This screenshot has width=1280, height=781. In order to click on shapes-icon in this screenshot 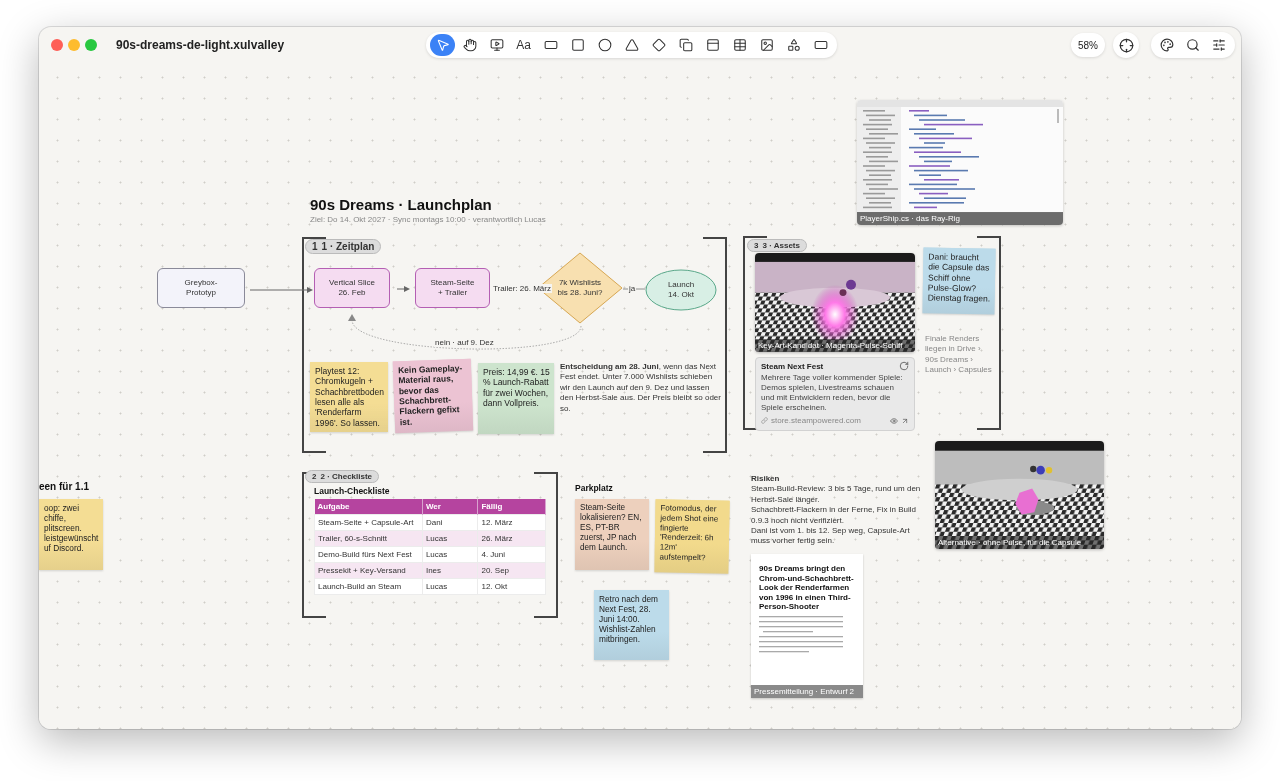, I will do `click(793, 45)`.